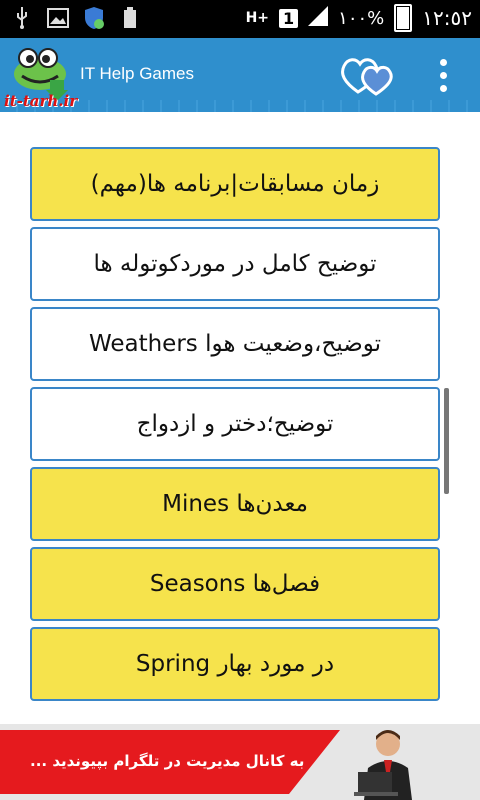 This screenshot has height=800, width=480. What do you see at coordinates (22, 18) in the screenshot?
I see `usb-icon` at bounding box center [22, 18].